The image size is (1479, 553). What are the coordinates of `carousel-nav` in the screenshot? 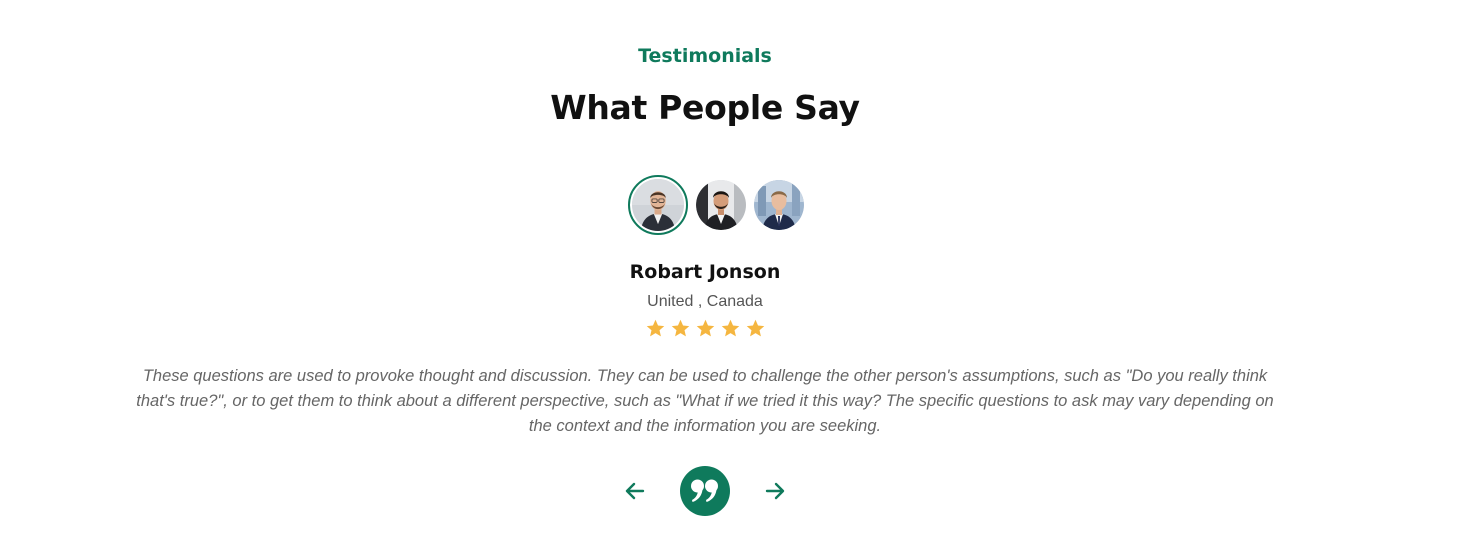 It's located at (705, 491).